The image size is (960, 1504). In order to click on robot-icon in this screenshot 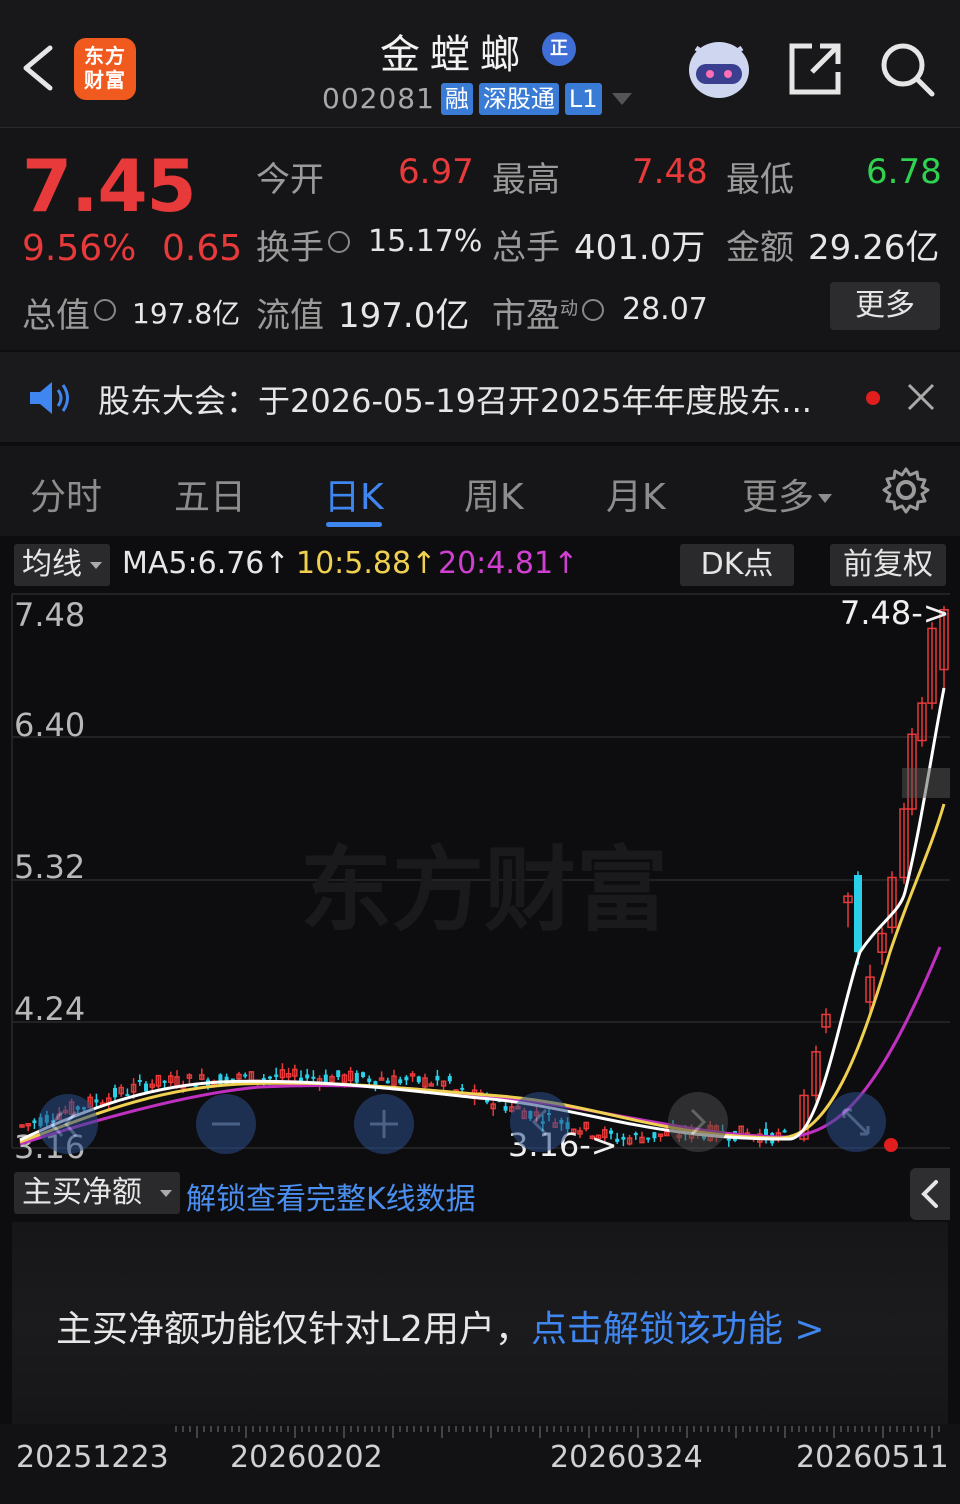, I will do `click(719, 68)`.